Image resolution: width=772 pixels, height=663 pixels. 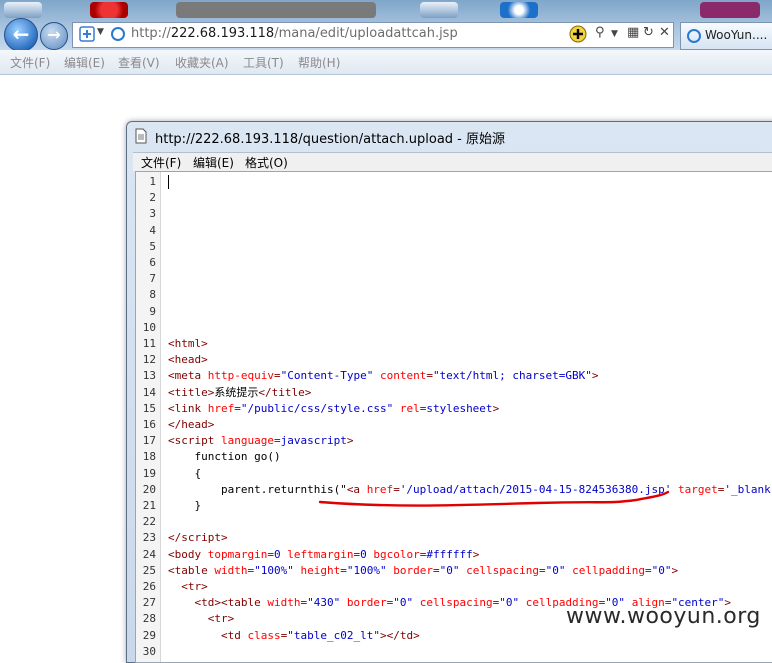 What do you see at coordinates (149, 441) in the screenshot?
I see `line-number: 17` at bounding box center [149, 441].